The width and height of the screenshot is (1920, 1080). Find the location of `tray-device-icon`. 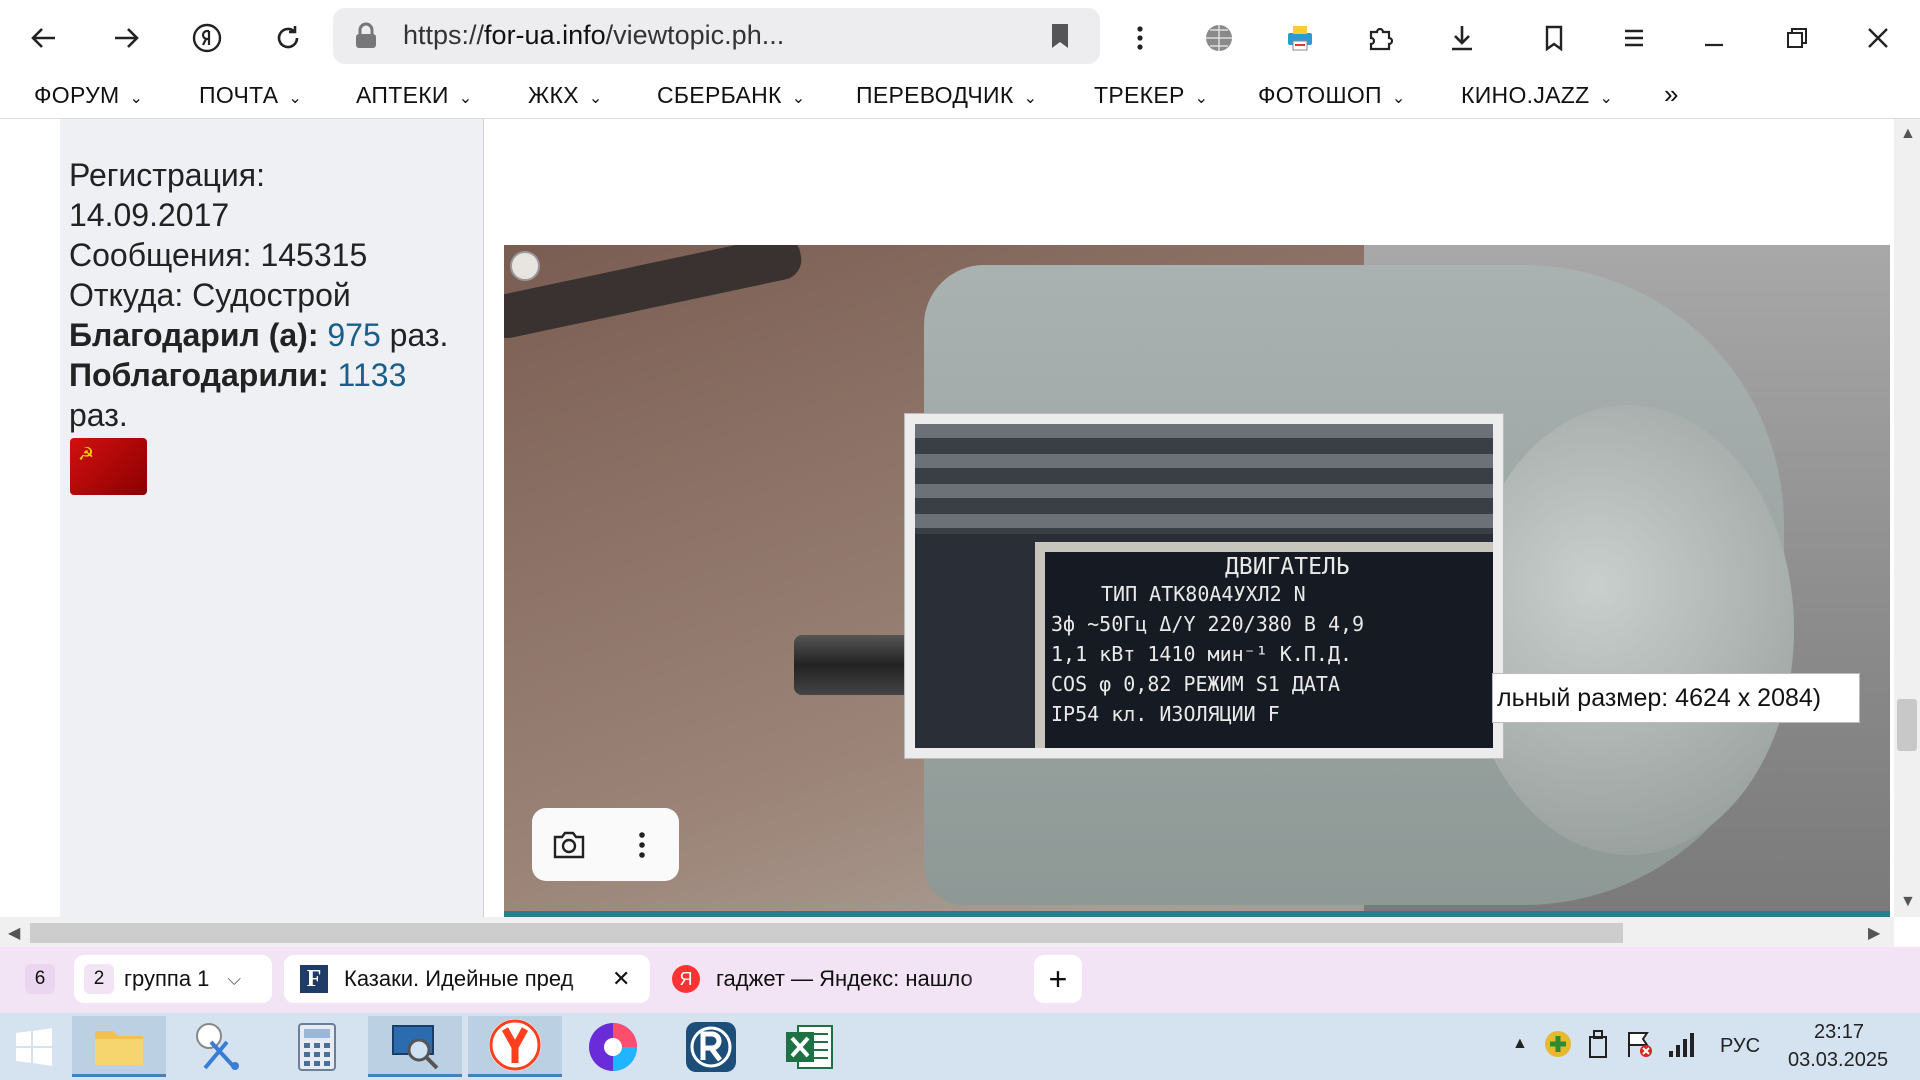

tray-device-icon is located at coordinates (1598, 1047).